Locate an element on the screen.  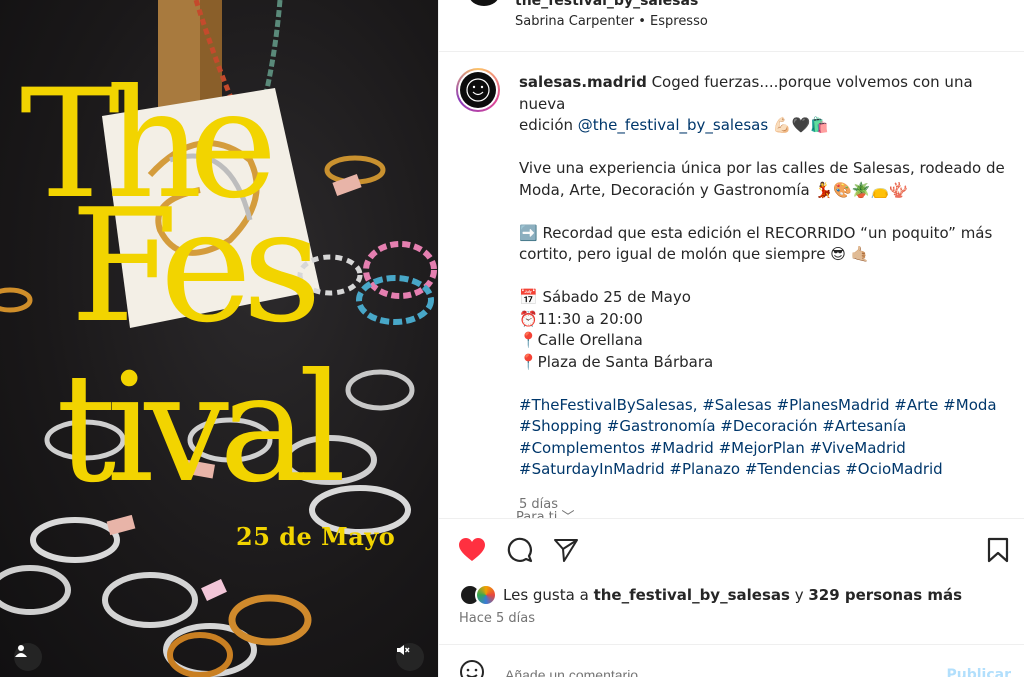
event-time: ⏰11:30 a 20:00 is located at coordinates (581, 318).